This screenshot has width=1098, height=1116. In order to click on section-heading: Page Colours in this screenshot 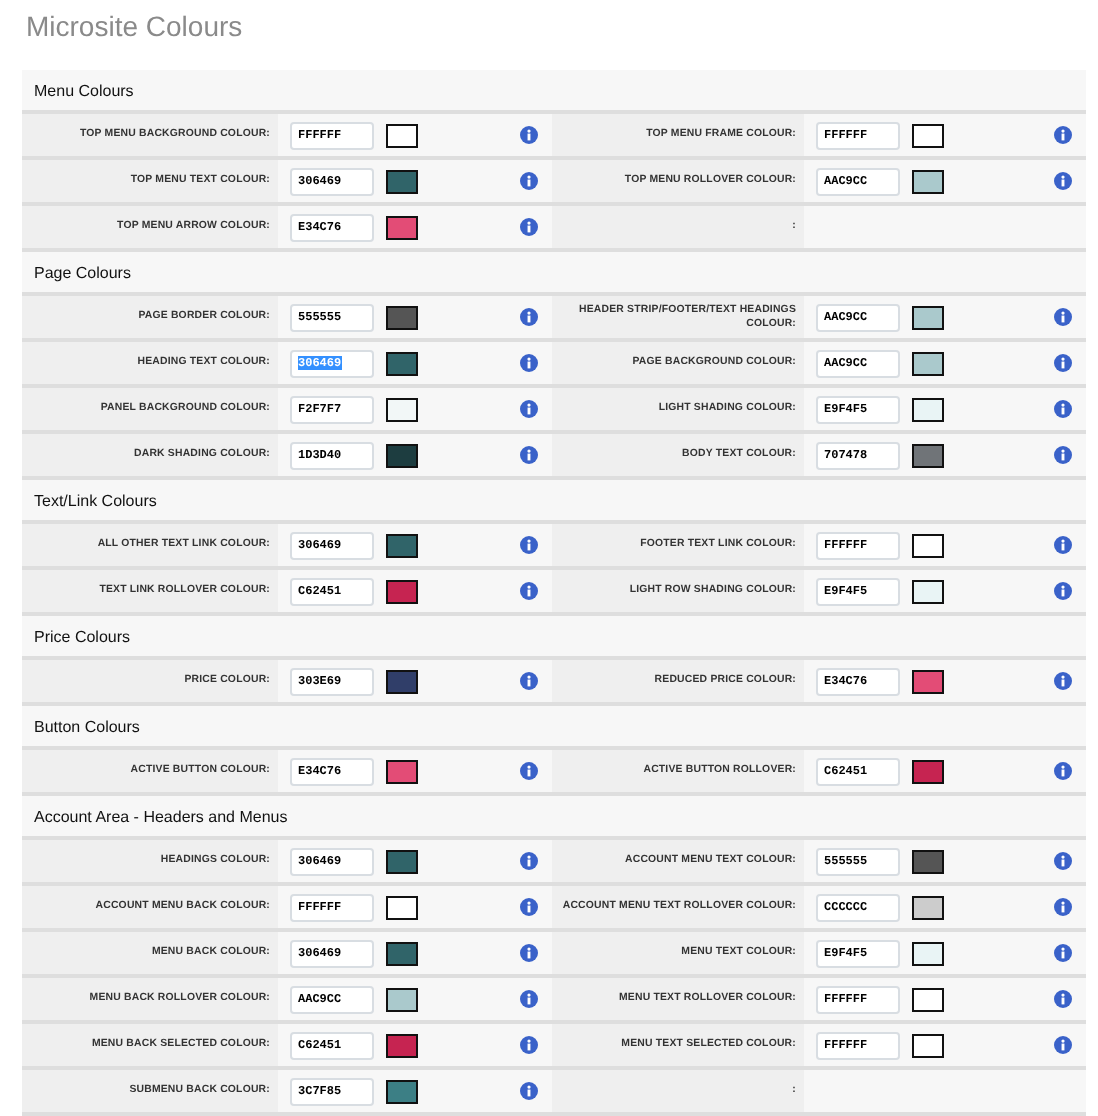, I will do `click(82, 272)`.